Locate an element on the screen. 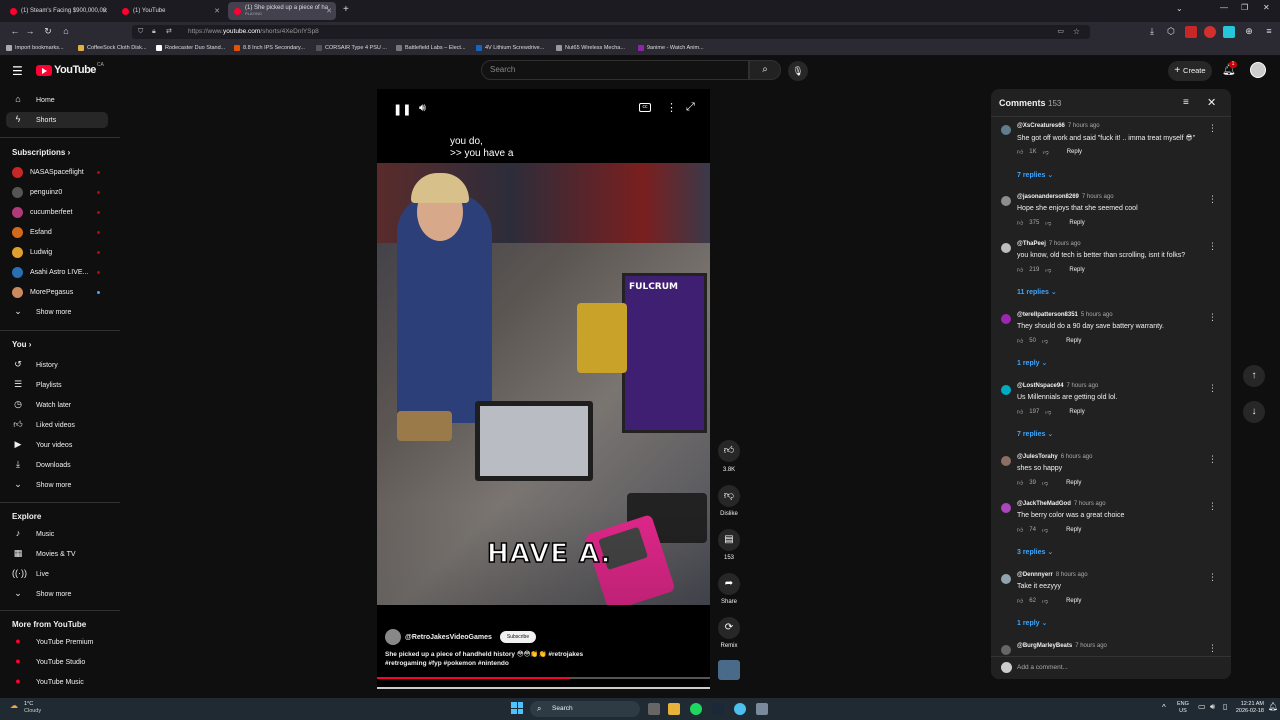 The width and height of the screenshot is (1280, 720). comment-author: @JackTheMadGod 7 hours ago is located at coordinates (1061, 504).